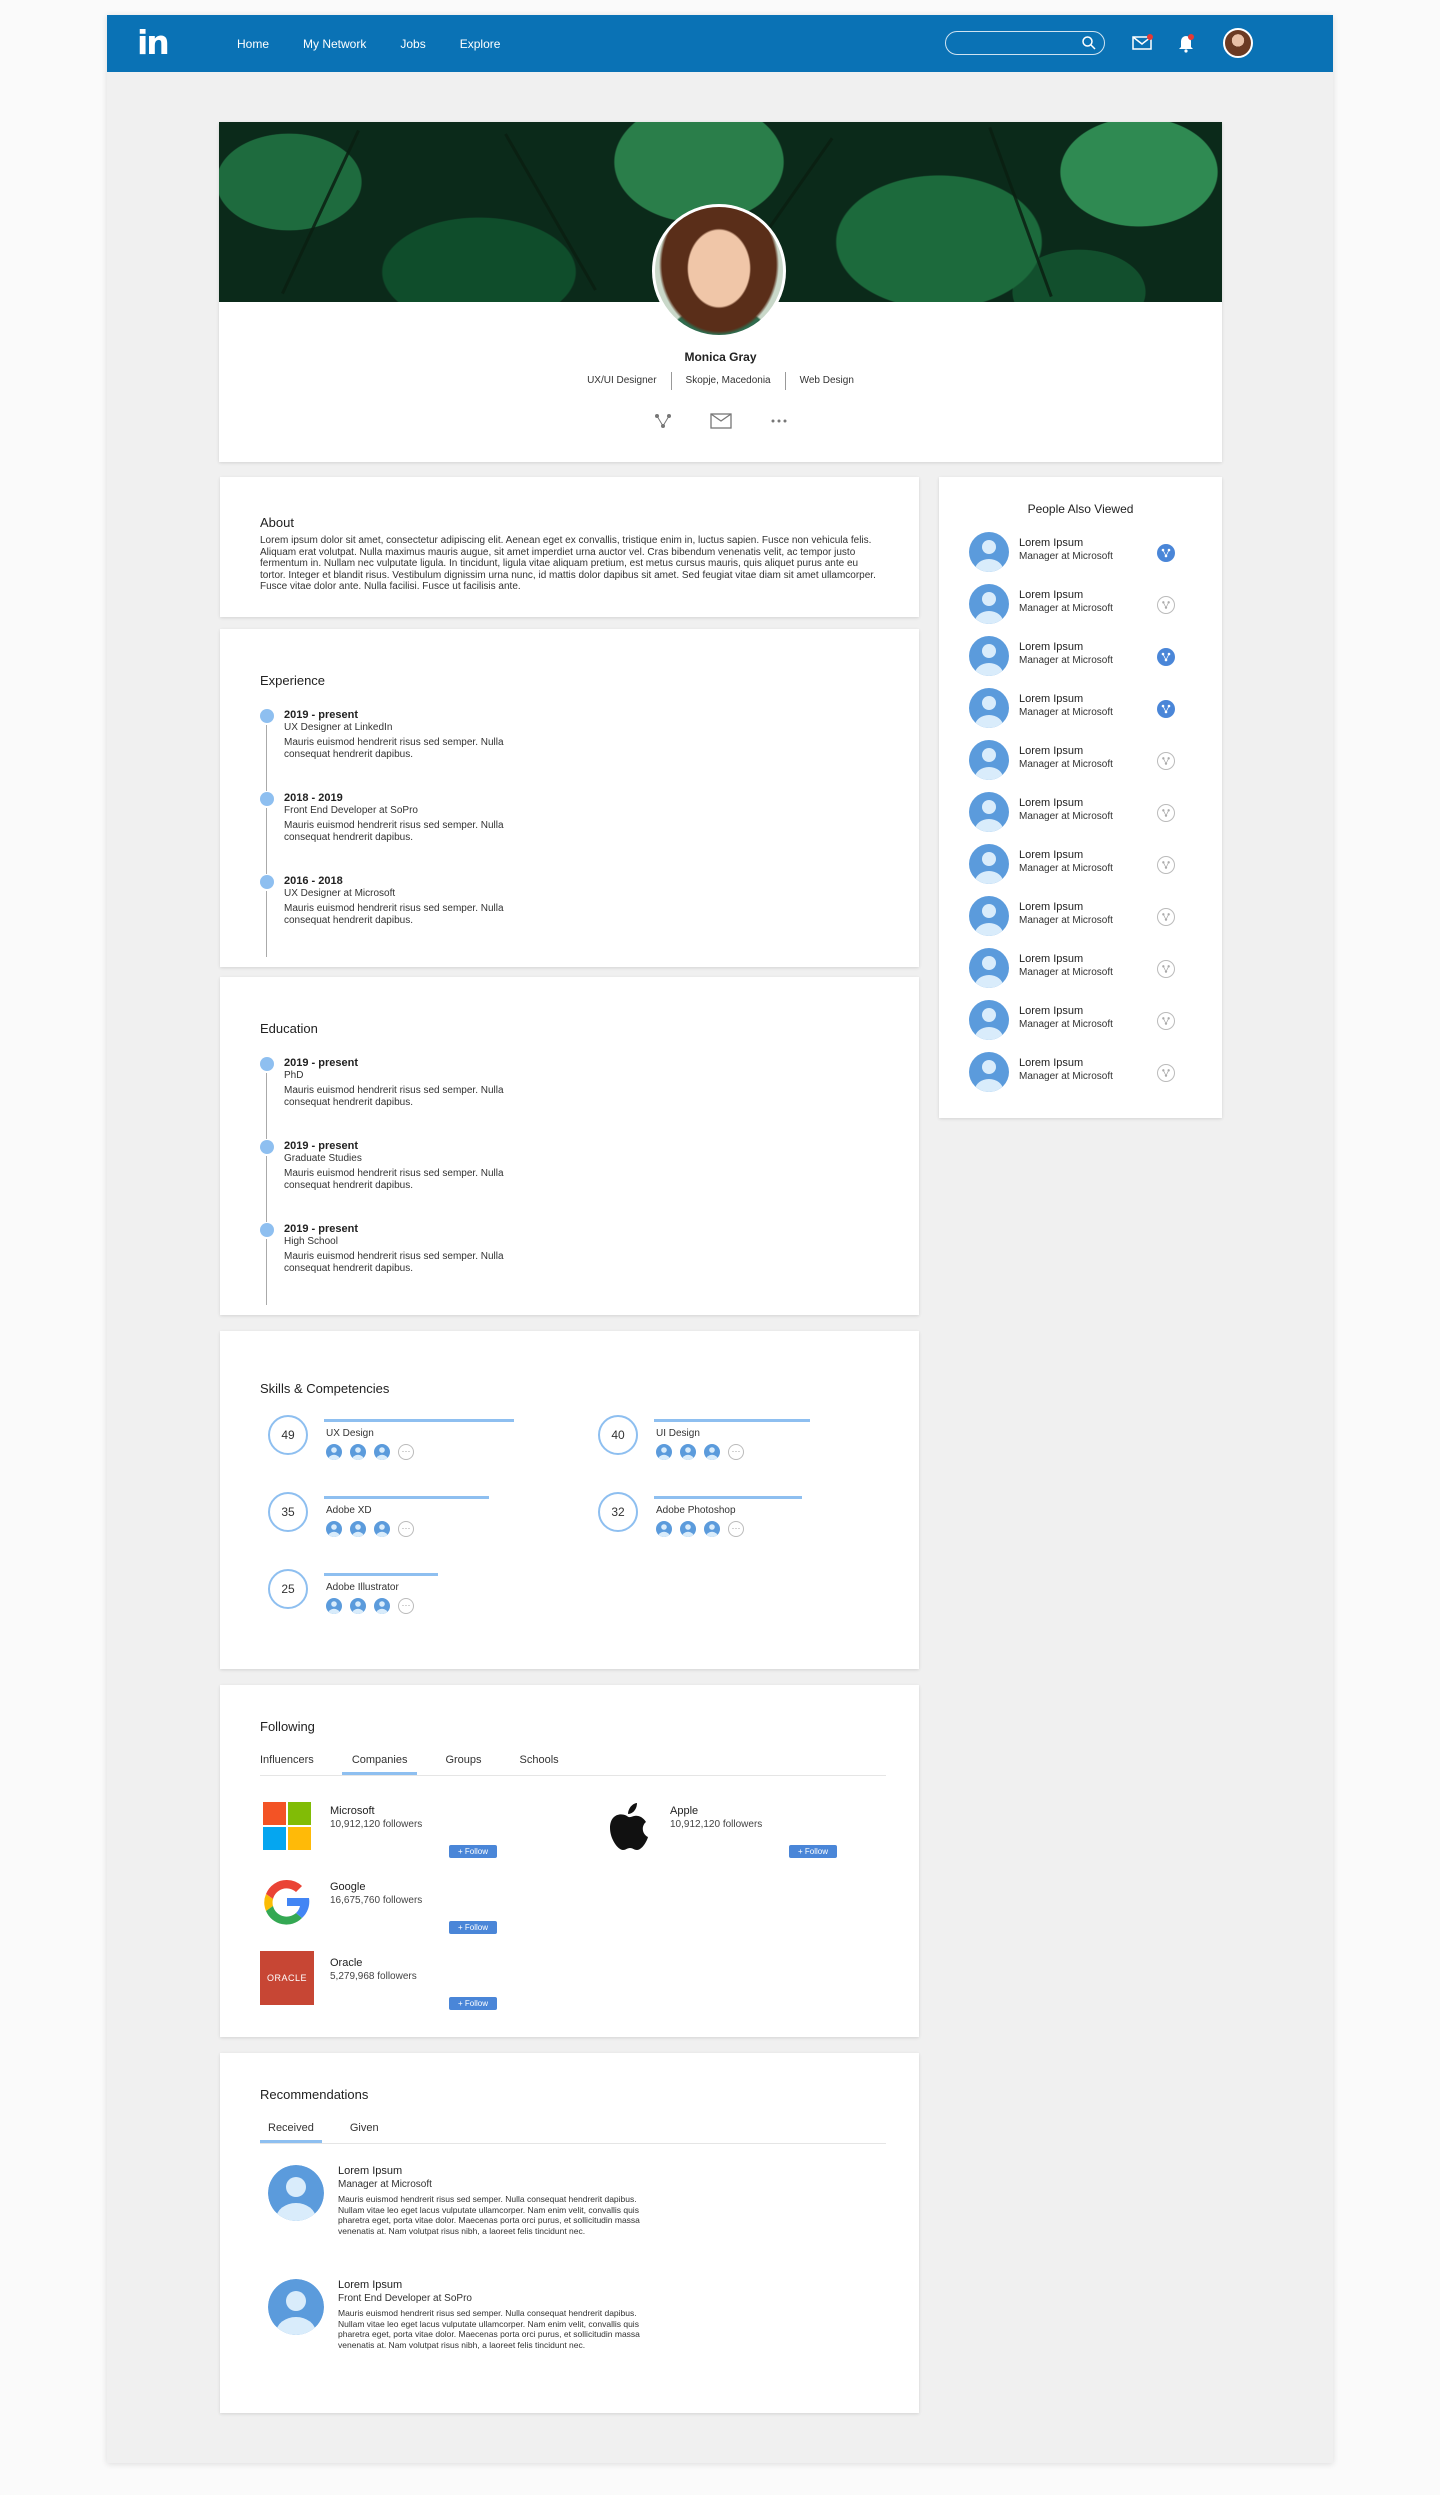 This screenshot has width=1440, height=2495. Describe the element at coordinates (154, 43) in the screenshot. I see `linkedin-logo: in` at that location.